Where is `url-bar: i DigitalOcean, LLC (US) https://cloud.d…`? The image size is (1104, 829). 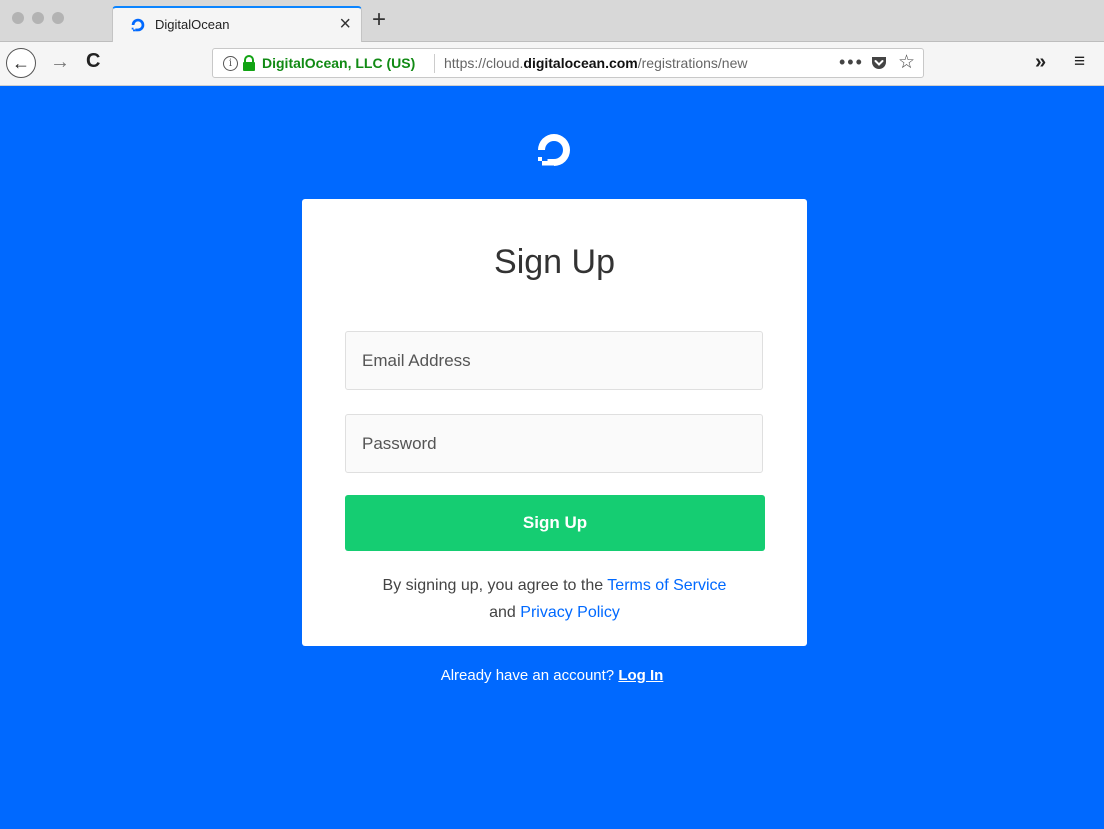
url-bar: i DigitalOcean, LLC (US) https://cloud.d… is located at coordinates (568, 63).